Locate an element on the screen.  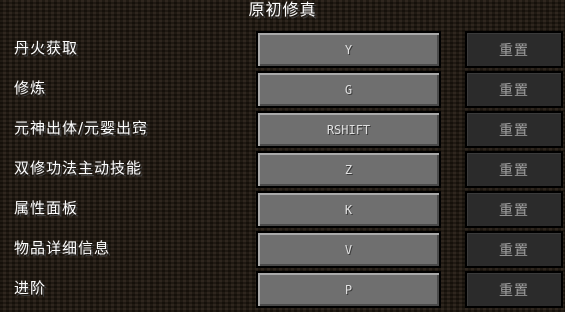
action-label: 元神出体/元婴出窍 is located at coordinates (81, 128).